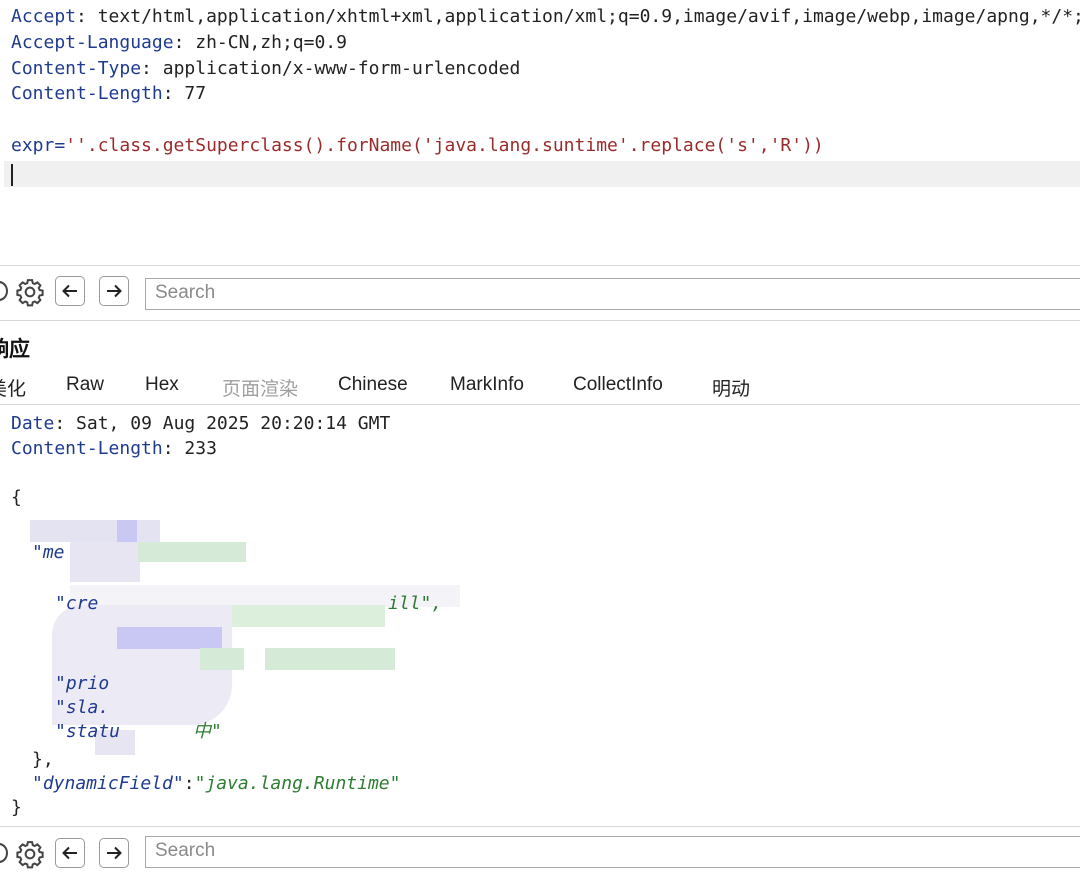  Describe the element at coordinates (92, 42) in the screenshot. I see `header-key: Accept-Language` at that location.